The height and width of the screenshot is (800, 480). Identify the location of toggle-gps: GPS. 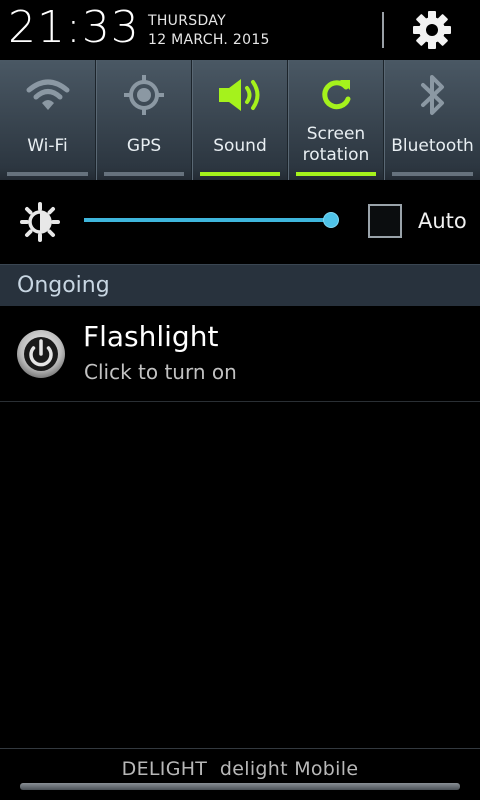
(144, 120).